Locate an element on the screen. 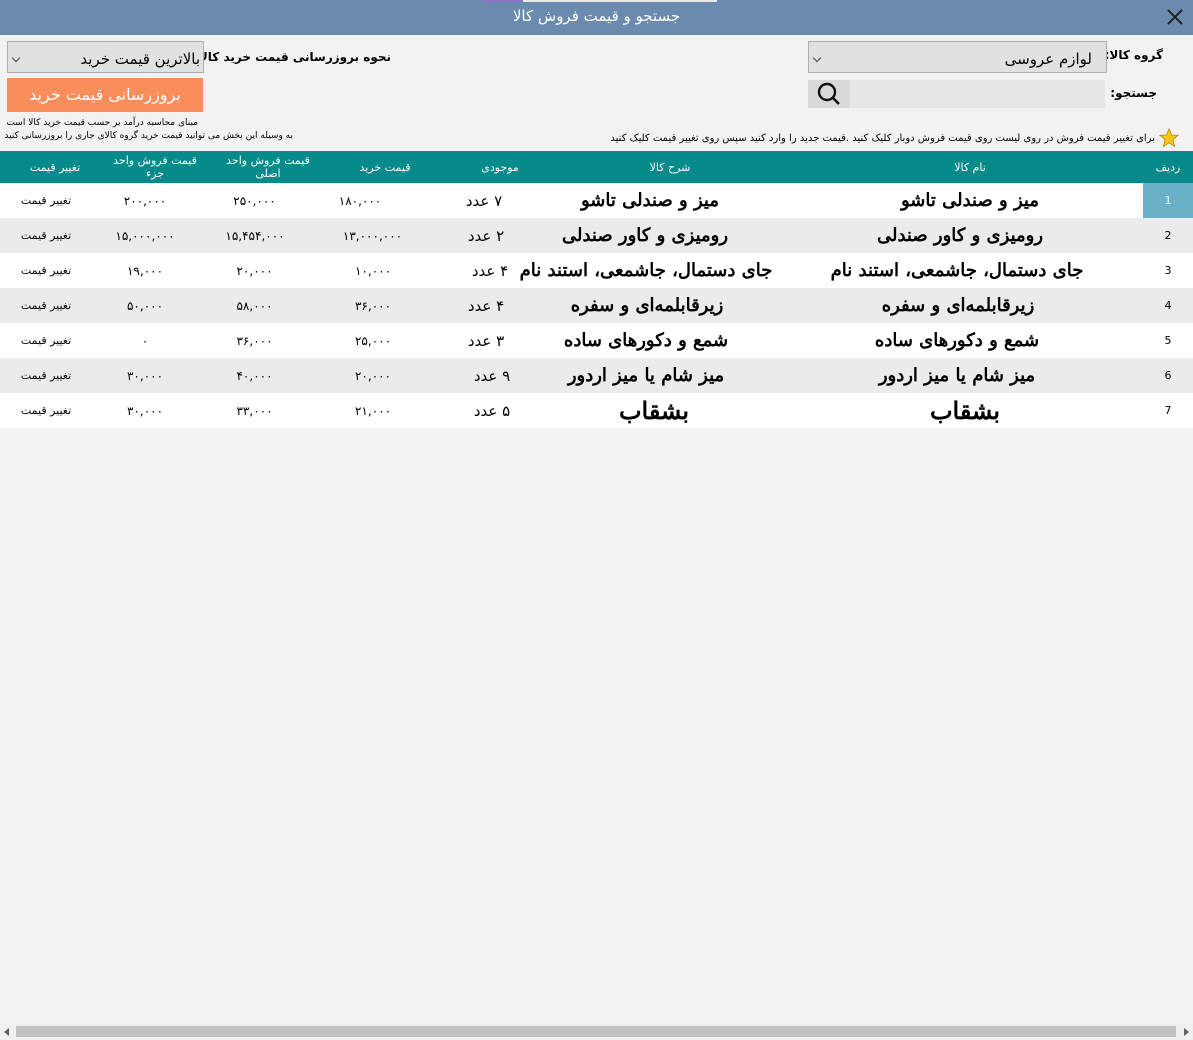 Image resolution: width=1193 pixels, height=1040 pixels. header-sell-part: قیمت فروش واحد جزء is located at coordinates (155, 167).